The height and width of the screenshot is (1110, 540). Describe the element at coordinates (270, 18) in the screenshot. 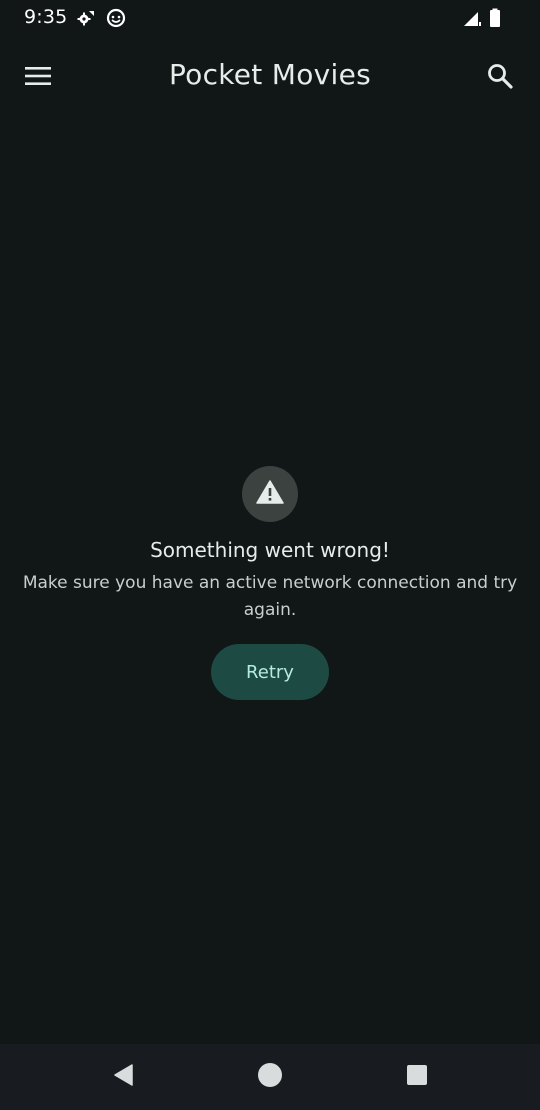

I see `status-bar: 9:35` at that location.